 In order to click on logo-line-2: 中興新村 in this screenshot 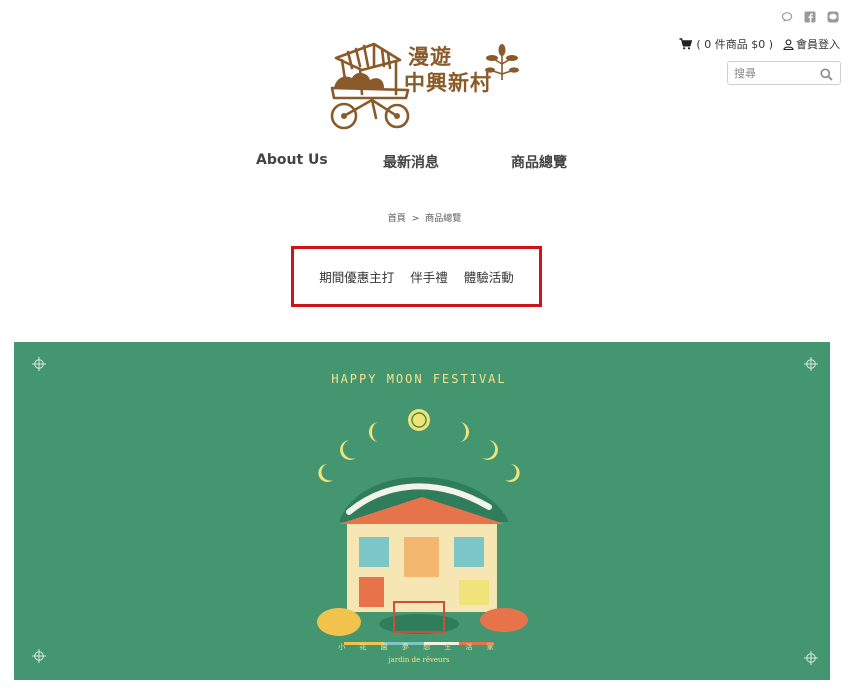, I will do `click(448, 82)`.